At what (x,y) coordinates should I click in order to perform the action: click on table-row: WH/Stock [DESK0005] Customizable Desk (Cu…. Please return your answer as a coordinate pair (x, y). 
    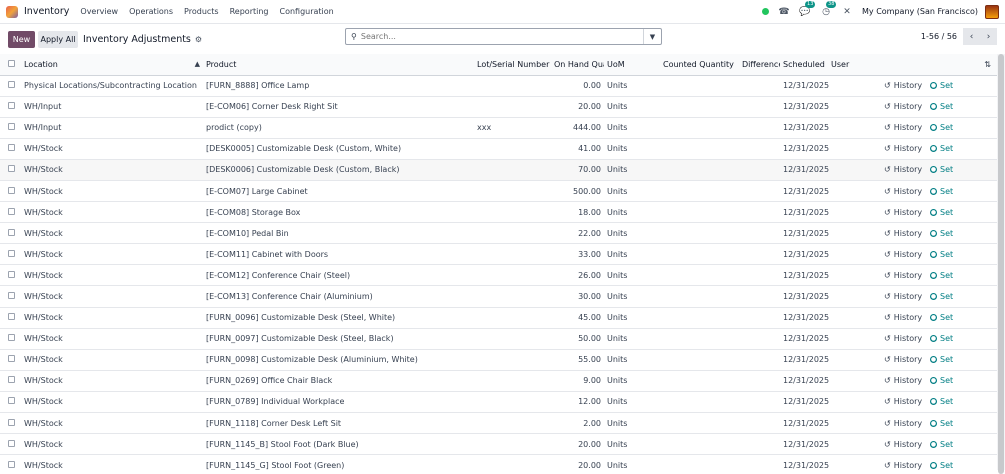
    Looking at the image, I should click on (498, 149).